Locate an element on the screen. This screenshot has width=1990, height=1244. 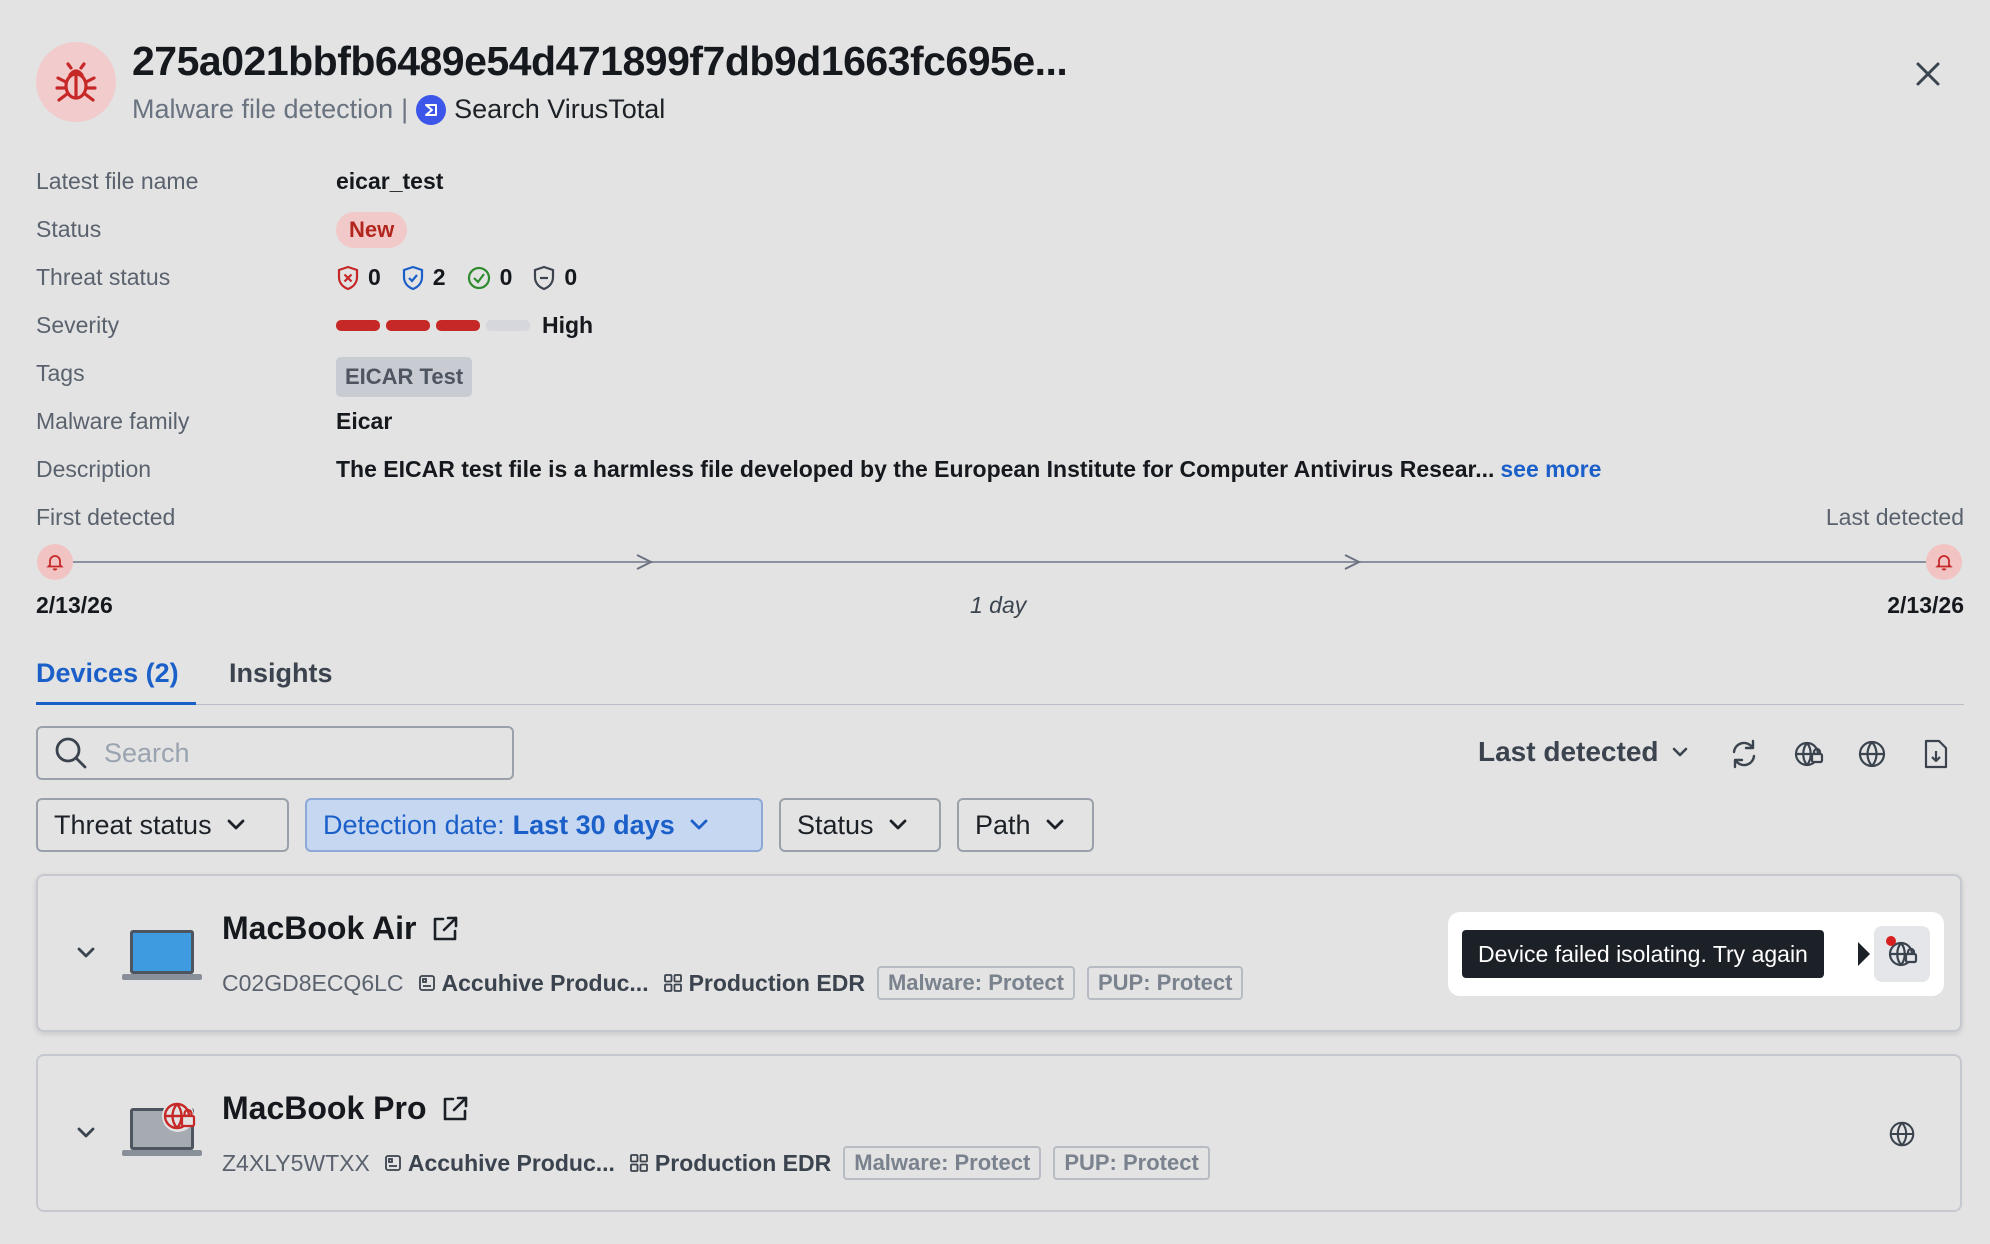
threat-status-counts: 0 2 0 0 is located at coordinates (466, 277).